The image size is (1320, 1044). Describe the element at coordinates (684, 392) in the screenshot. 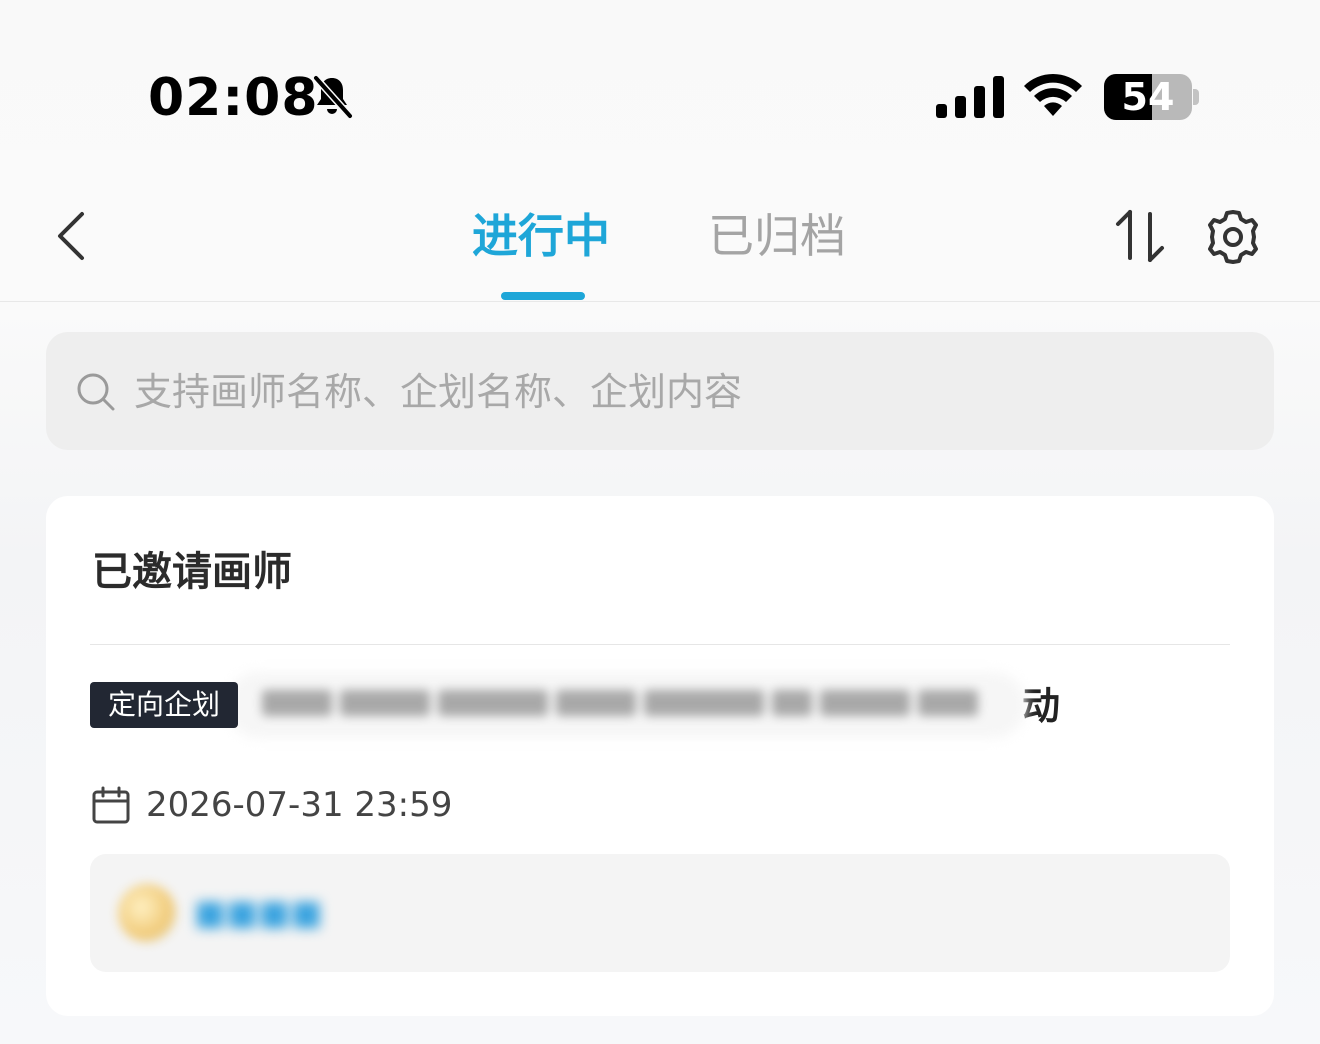

I see `search-input` at that location.